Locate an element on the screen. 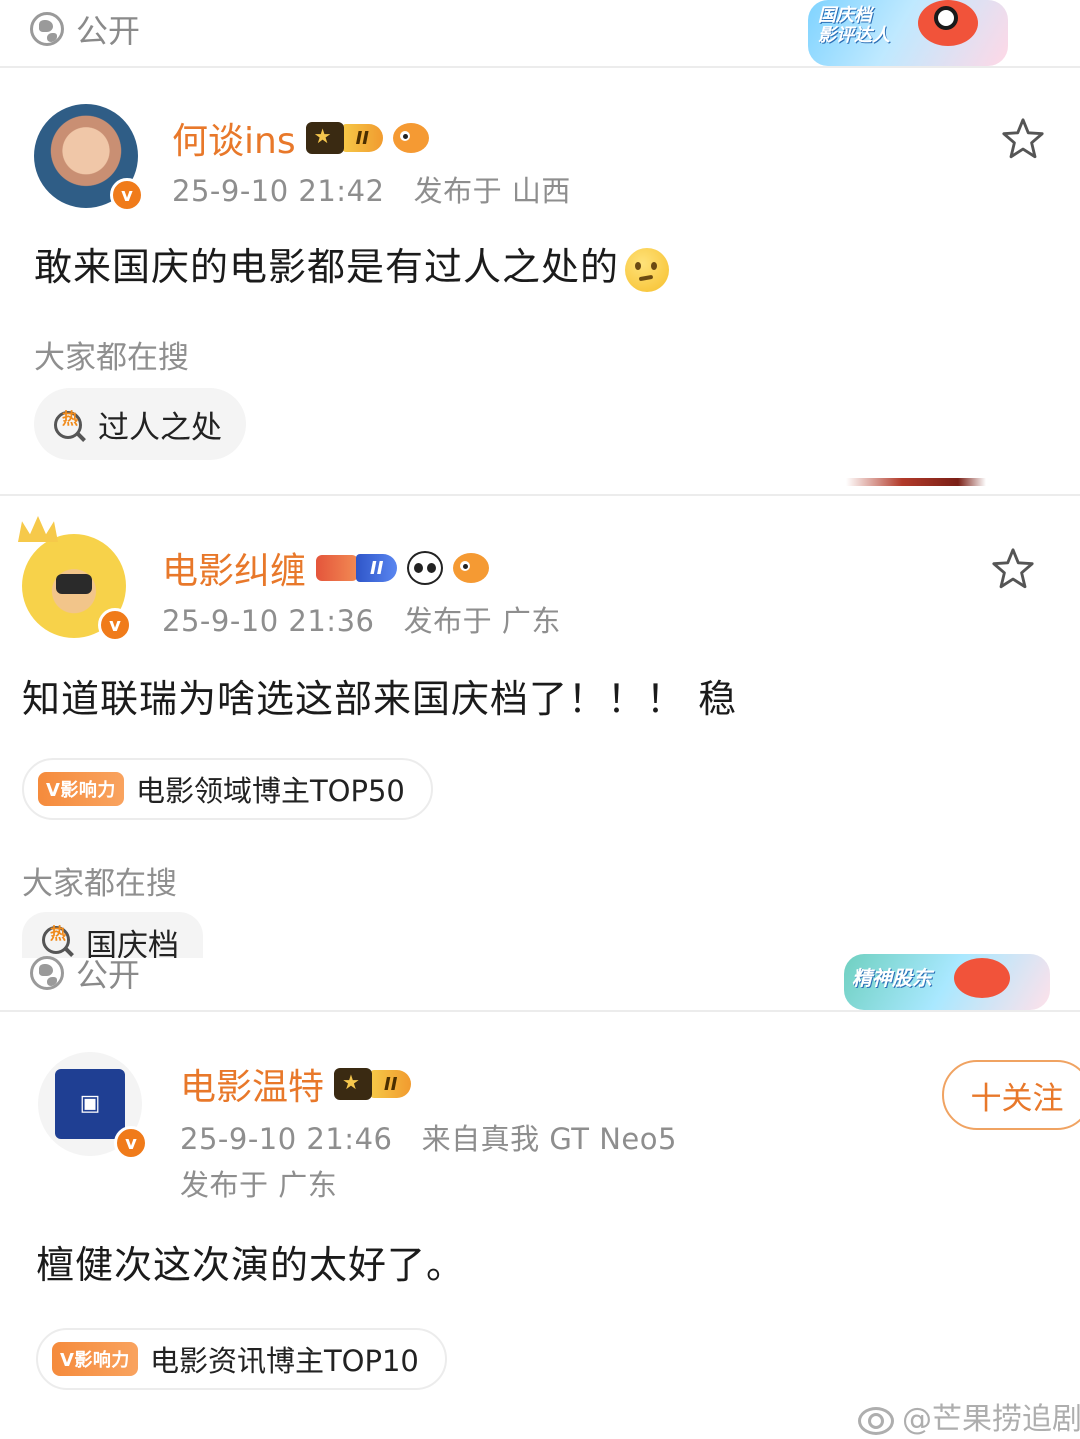  hot-search-label: 过人之处 is located at coordinates (160, 427).